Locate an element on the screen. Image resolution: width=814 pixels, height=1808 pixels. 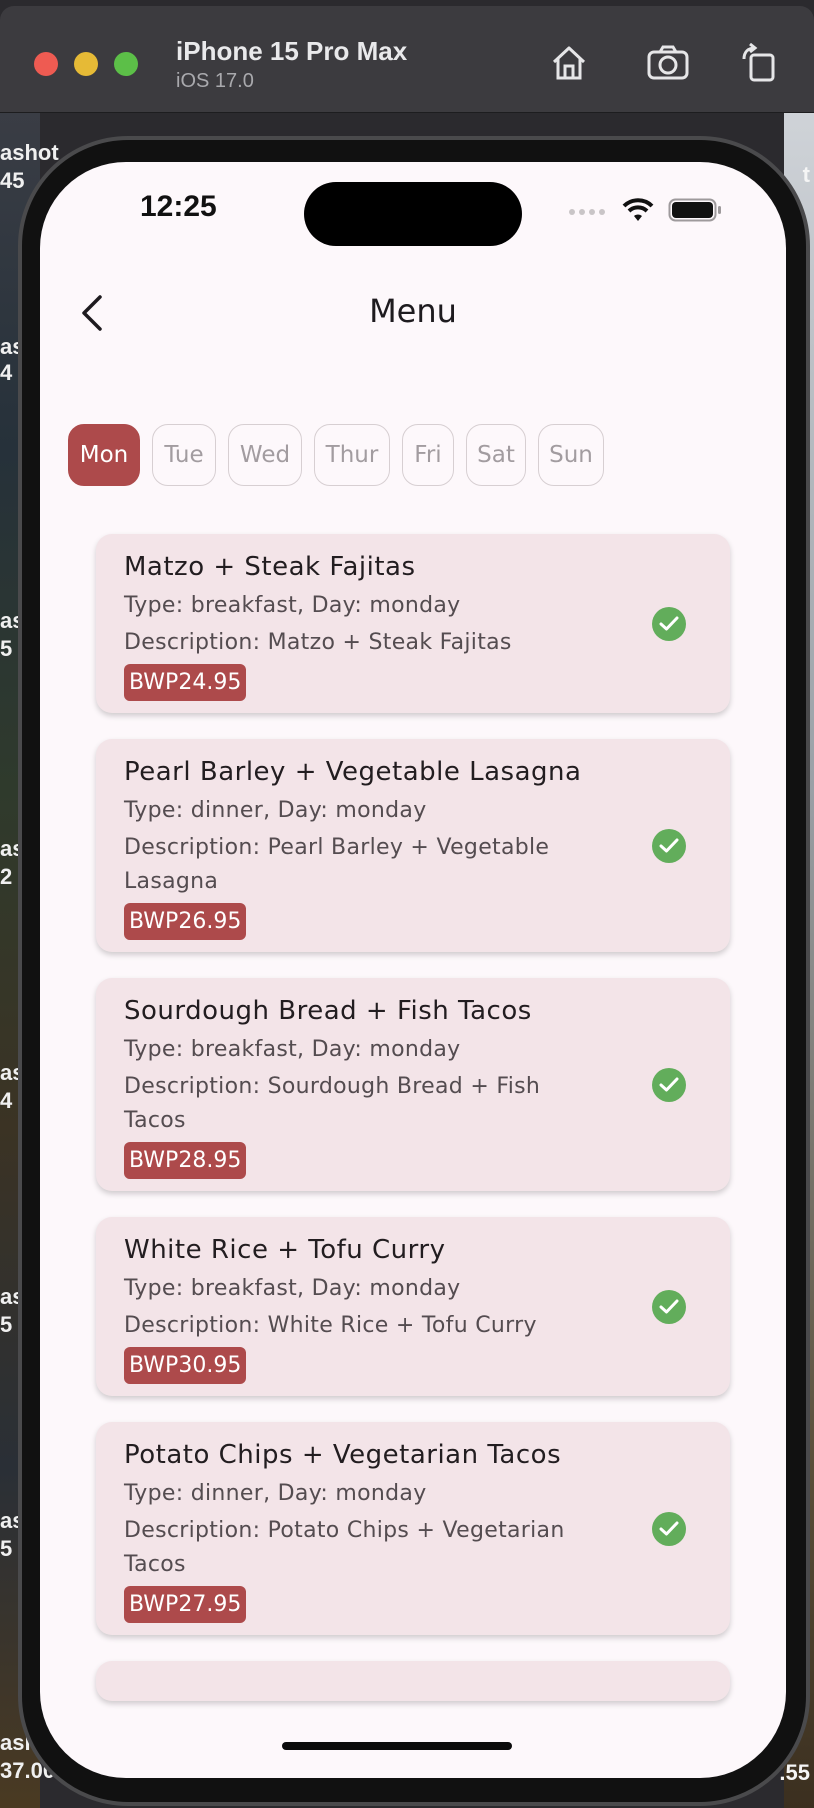
rotate-button is located at coordinates (759, 63).